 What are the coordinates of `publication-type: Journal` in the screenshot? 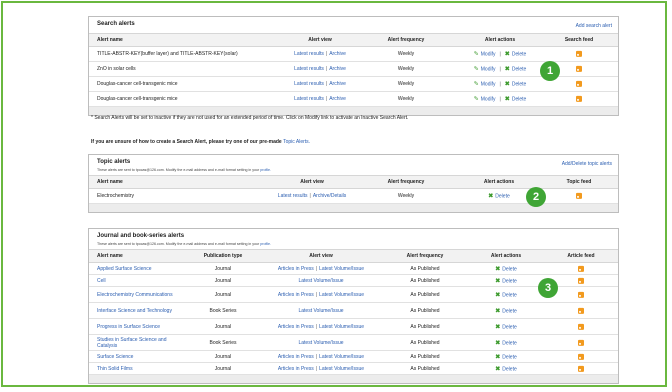 It's located at (223, 294).